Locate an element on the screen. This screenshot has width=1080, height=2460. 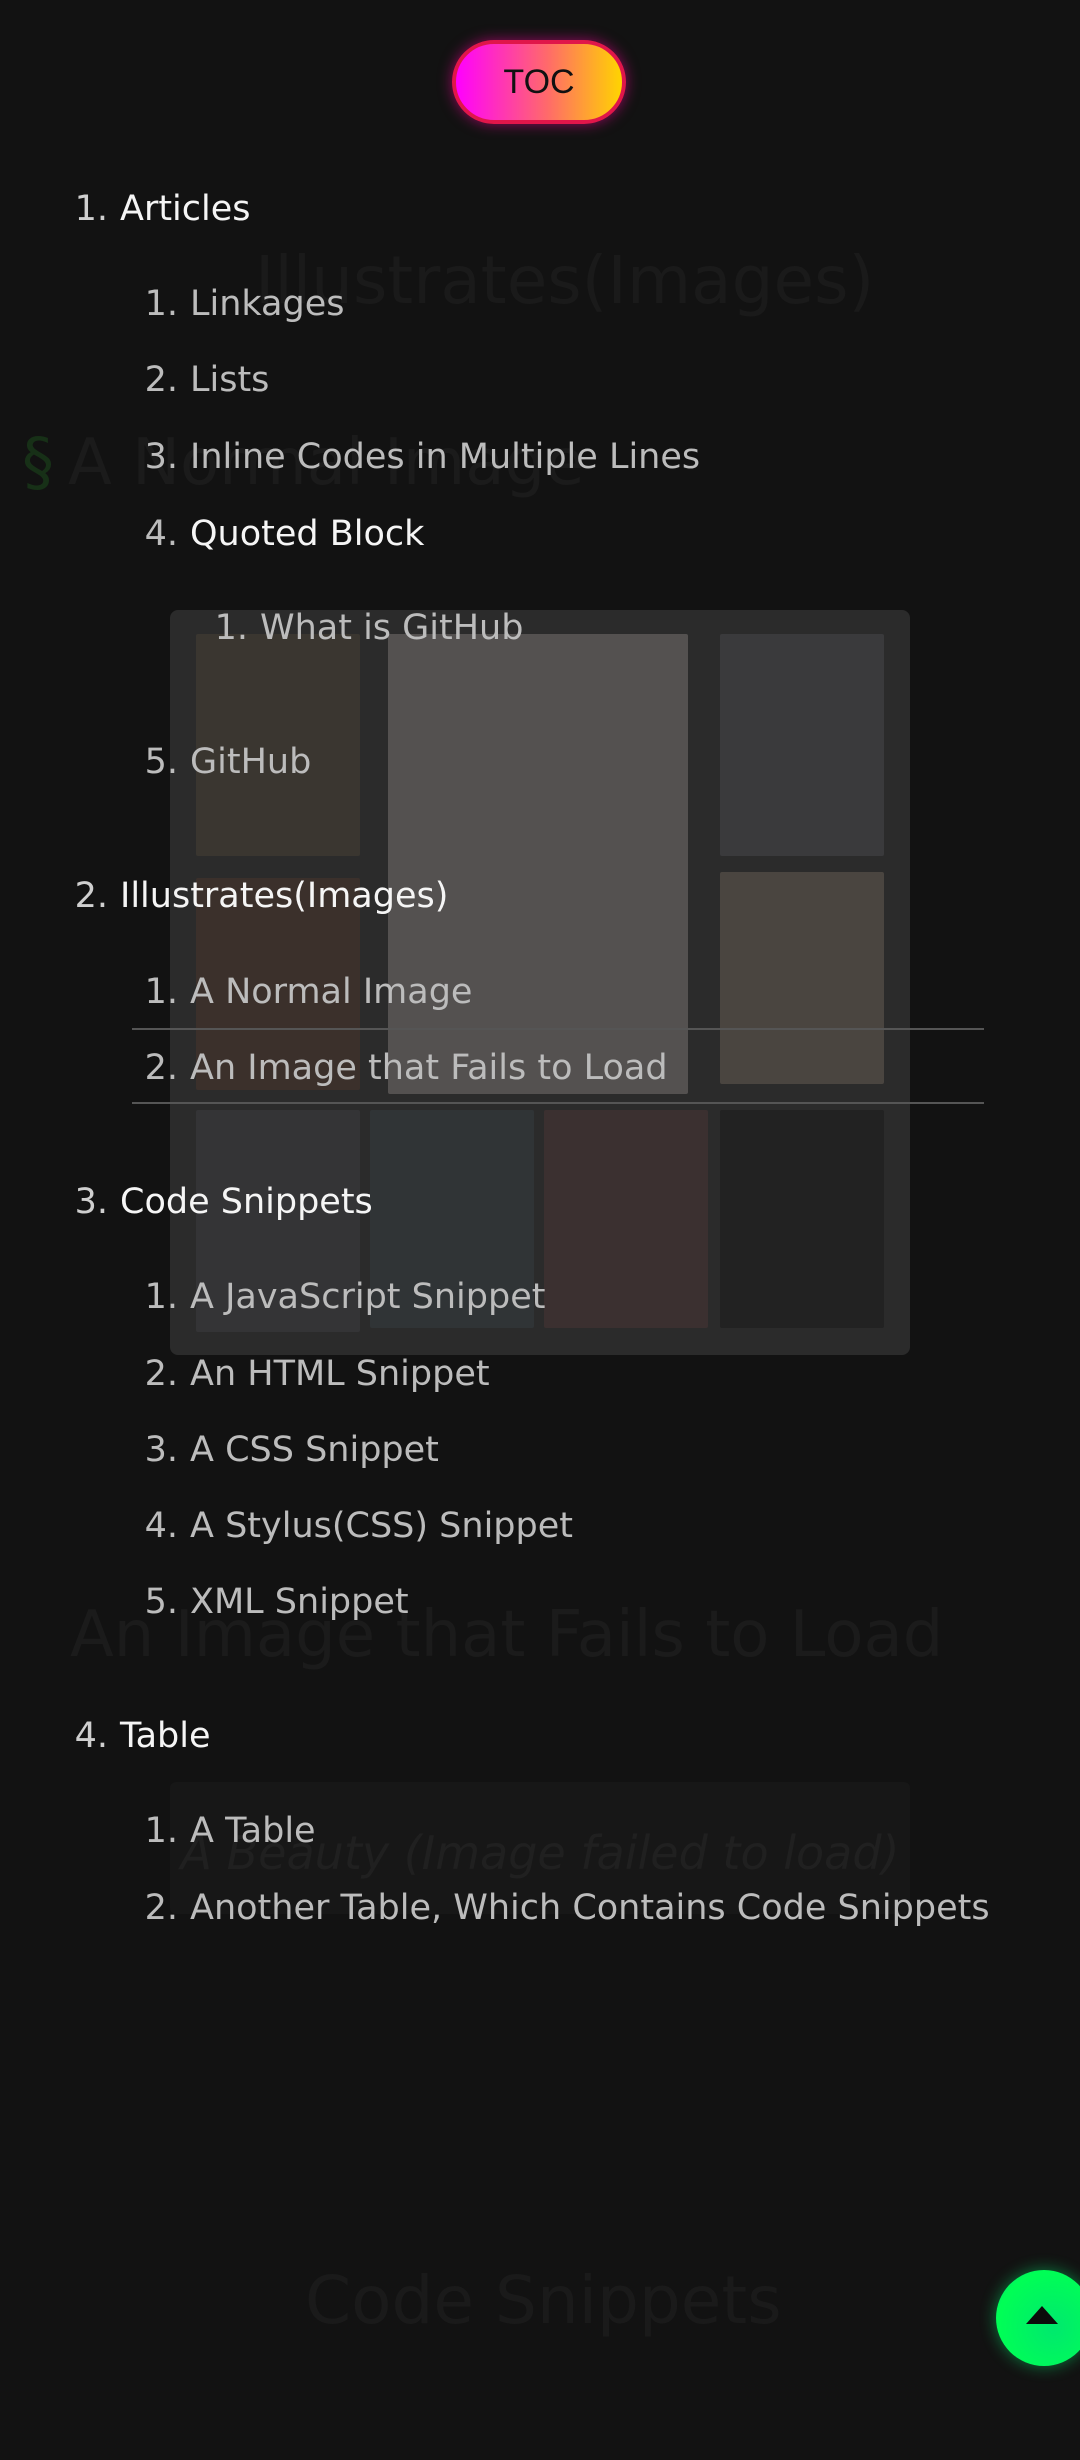
toc-item-label: A Stylus(CSS) Snippet is located at coordinates (381, 1526).